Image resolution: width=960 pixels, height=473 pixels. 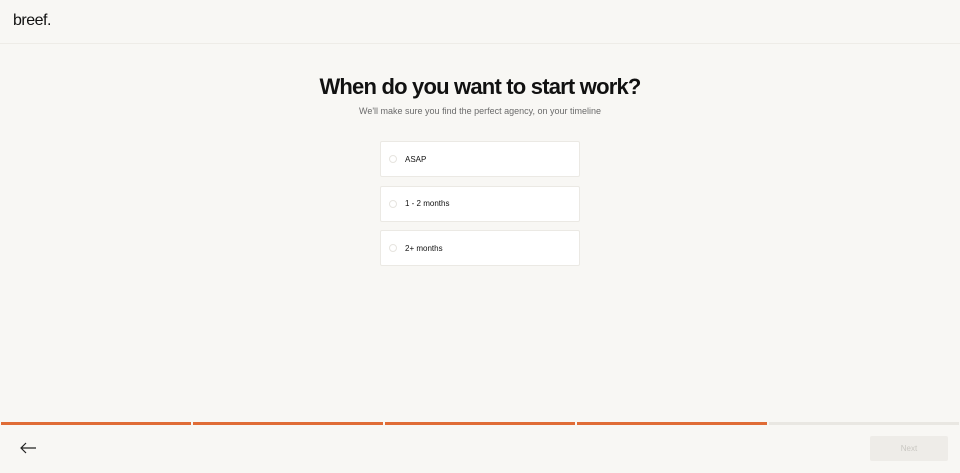 What do you see at coordinates (480, 22) in the screenshot?
I see `header: breef.` at bounding box center [480, 22].